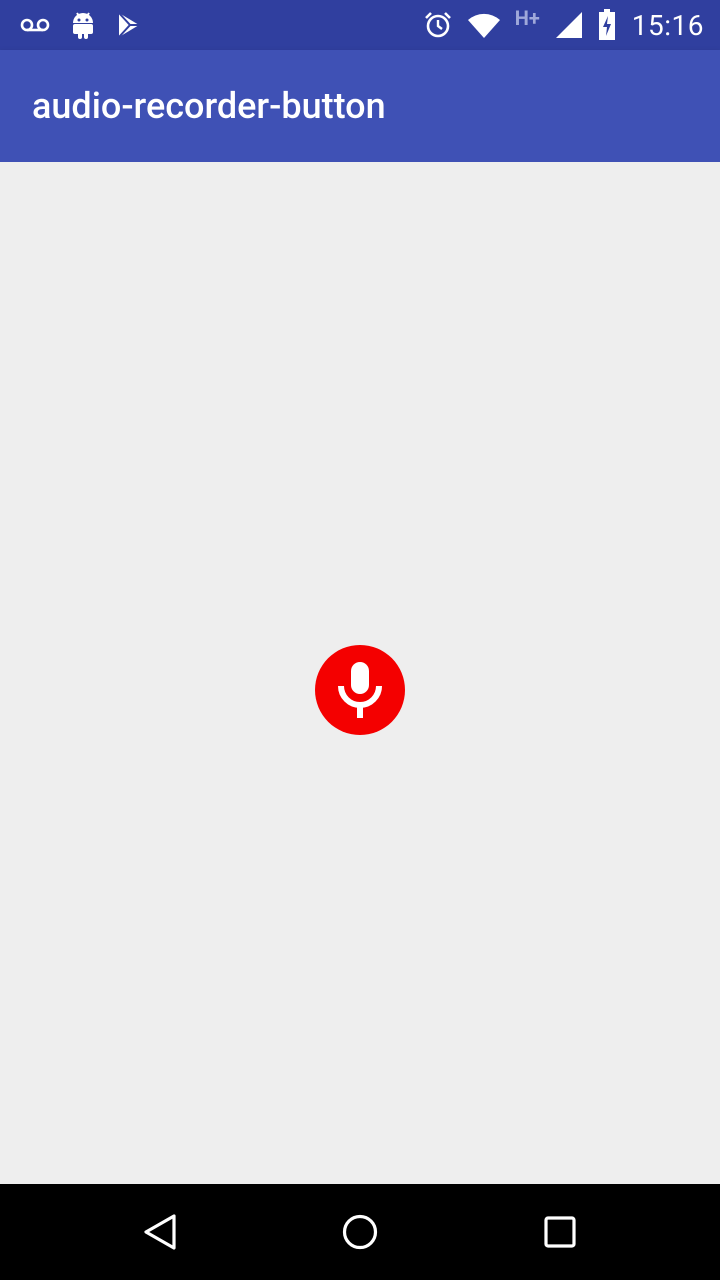 This screenshot has height=1280, width=720. I want to click on play-store-icon, so click(129, 25).